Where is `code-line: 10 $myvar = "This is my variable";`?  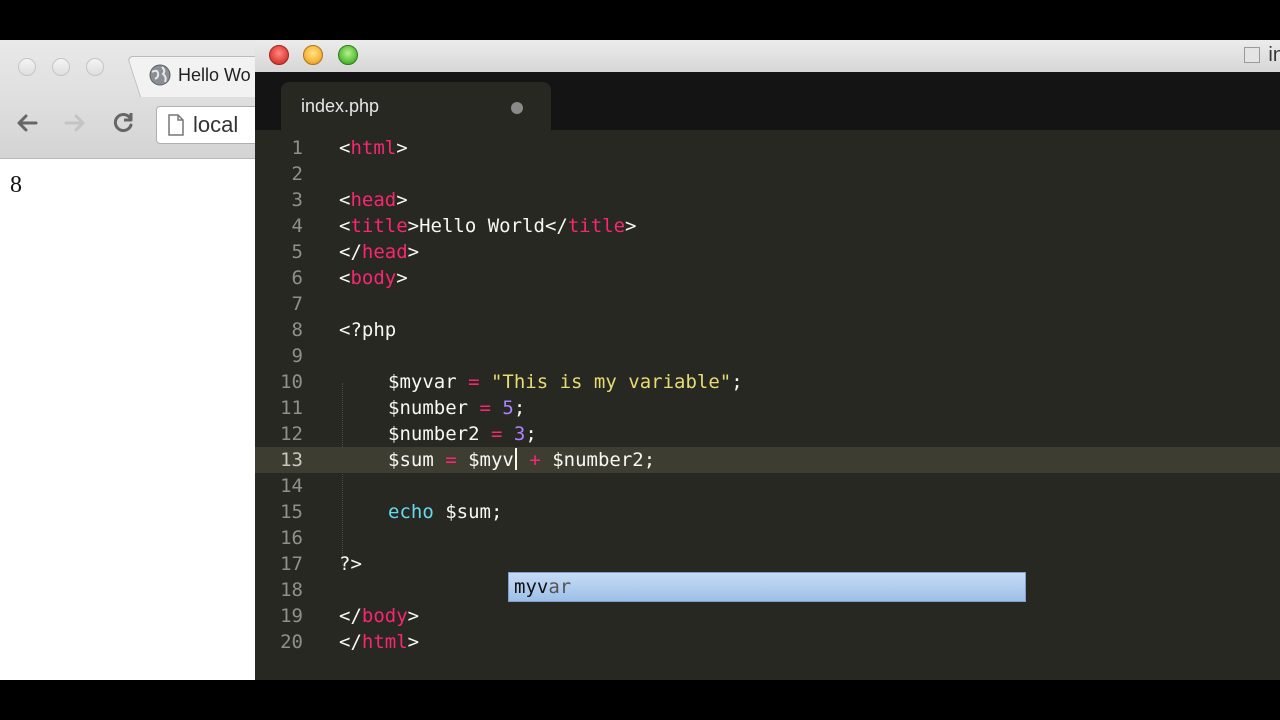 code-line: 10 $myvar = "This is my variable"; is located at coordinates (767, 382).